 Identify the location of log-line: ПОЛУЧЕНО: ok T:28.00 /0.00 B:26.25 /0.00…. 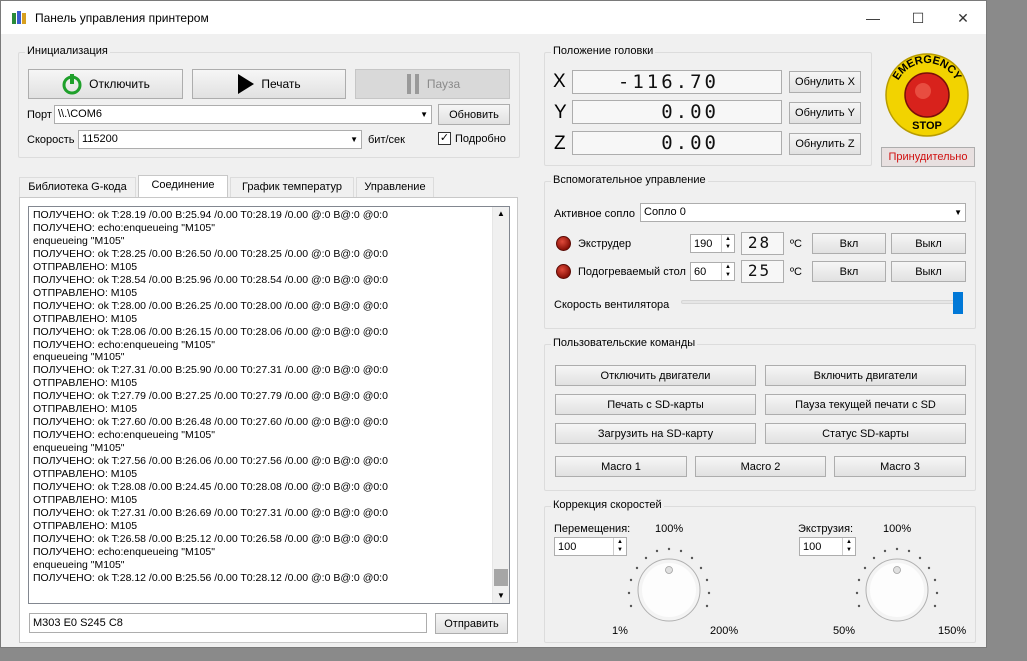
(210, 305).